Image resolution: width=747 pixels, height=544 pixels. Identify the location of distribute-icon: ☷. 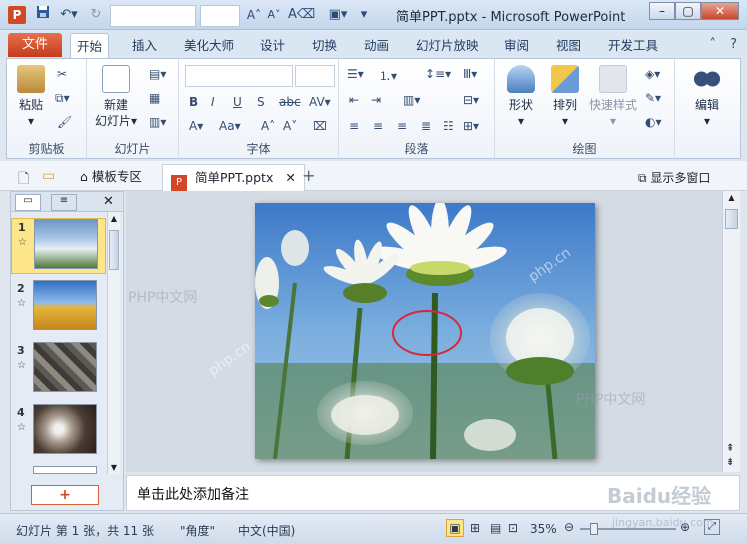
(448, 126).